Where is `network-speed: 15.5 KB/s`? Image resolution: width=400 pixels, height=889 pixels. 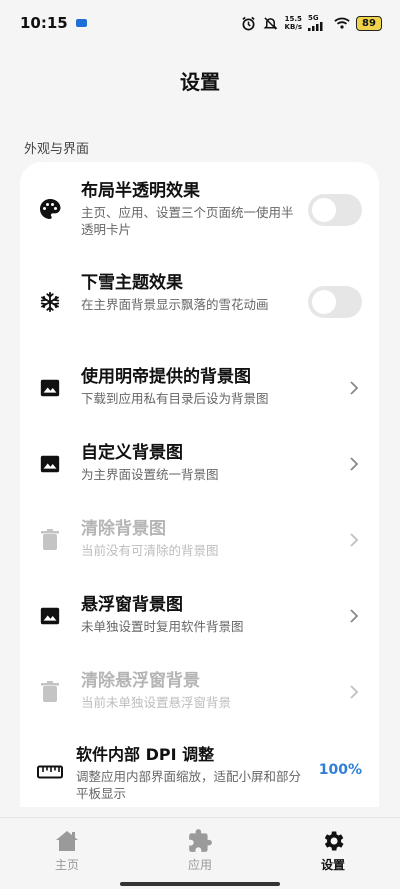
network-speed: 15.5 KB/s is located at coordinates (293, 23).